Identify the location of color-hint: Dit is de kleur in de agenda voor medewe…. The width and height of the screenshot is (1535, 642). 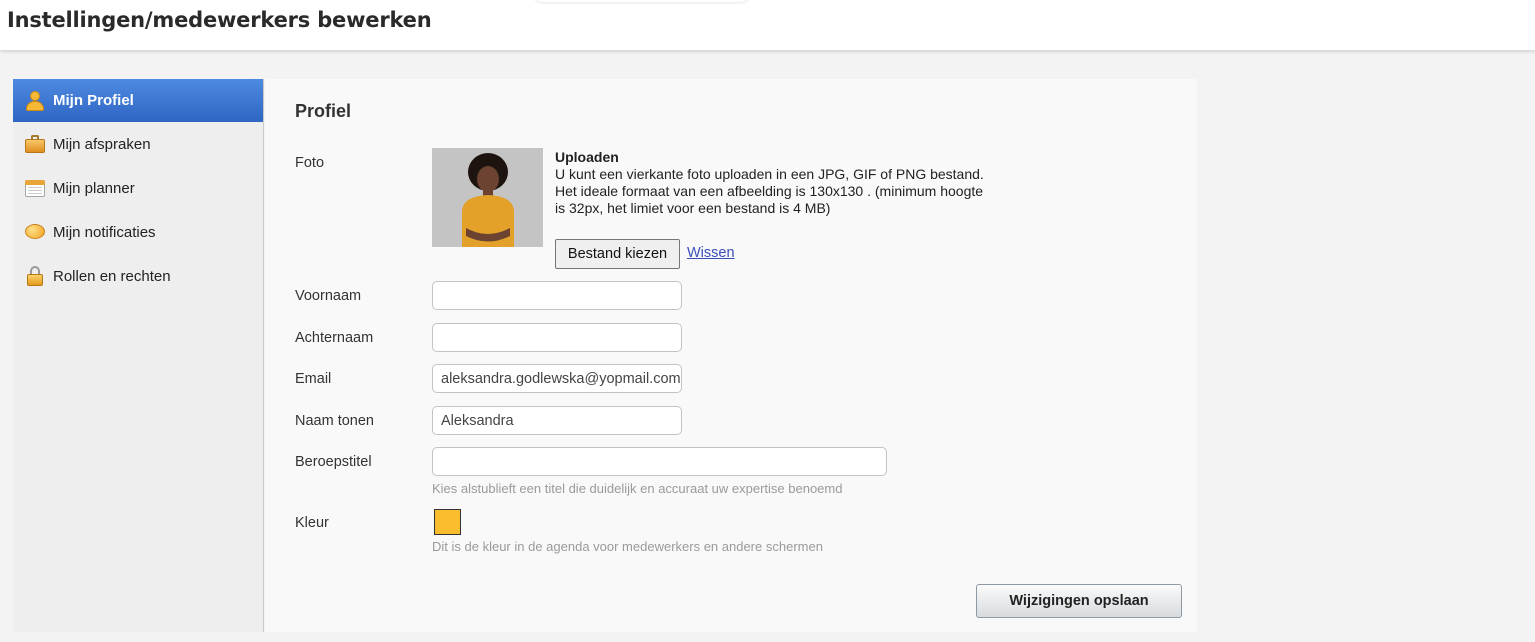
(627, 546).